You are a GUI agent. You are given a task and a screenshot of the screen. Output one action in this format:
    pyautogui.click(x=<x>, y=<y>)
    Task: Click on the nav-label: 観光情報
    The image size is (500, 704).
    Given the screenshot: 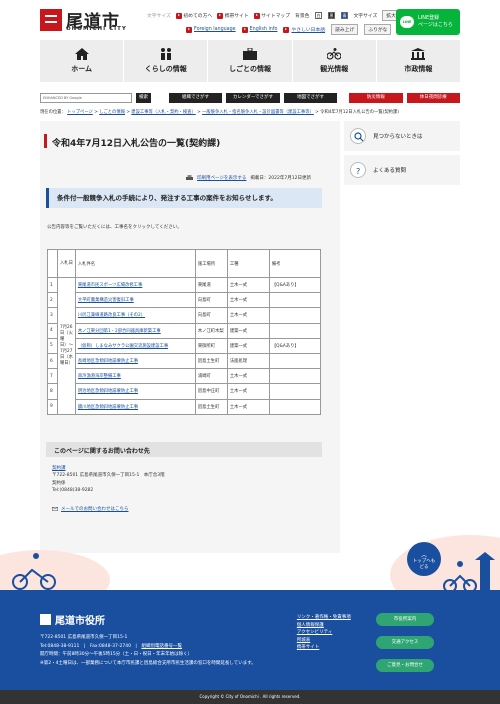 What is the action you would take?
    pyautogui.click(x=334, y=69)
    